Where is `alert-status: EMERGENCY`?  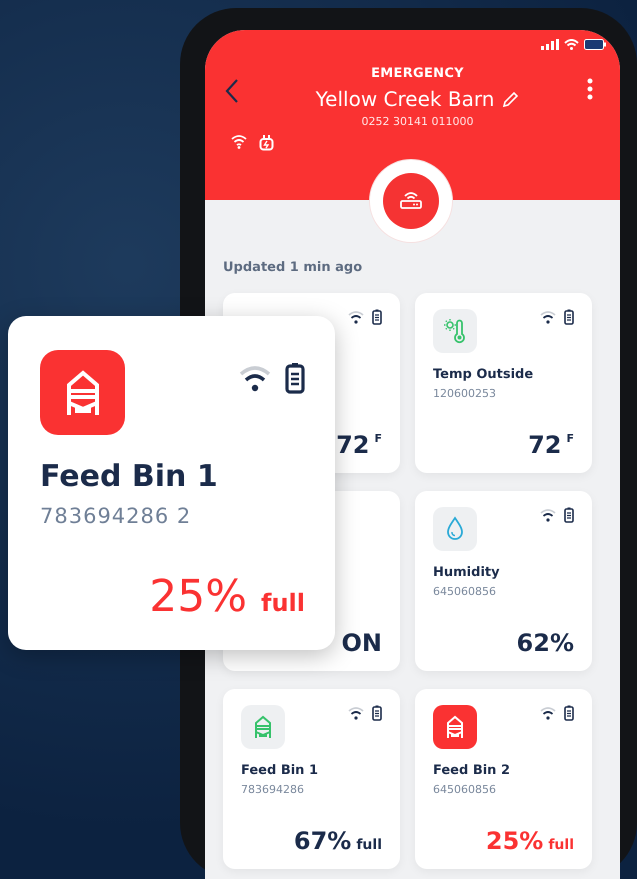
alert-status: EMERGENCY is located at coordinates (417, 73).